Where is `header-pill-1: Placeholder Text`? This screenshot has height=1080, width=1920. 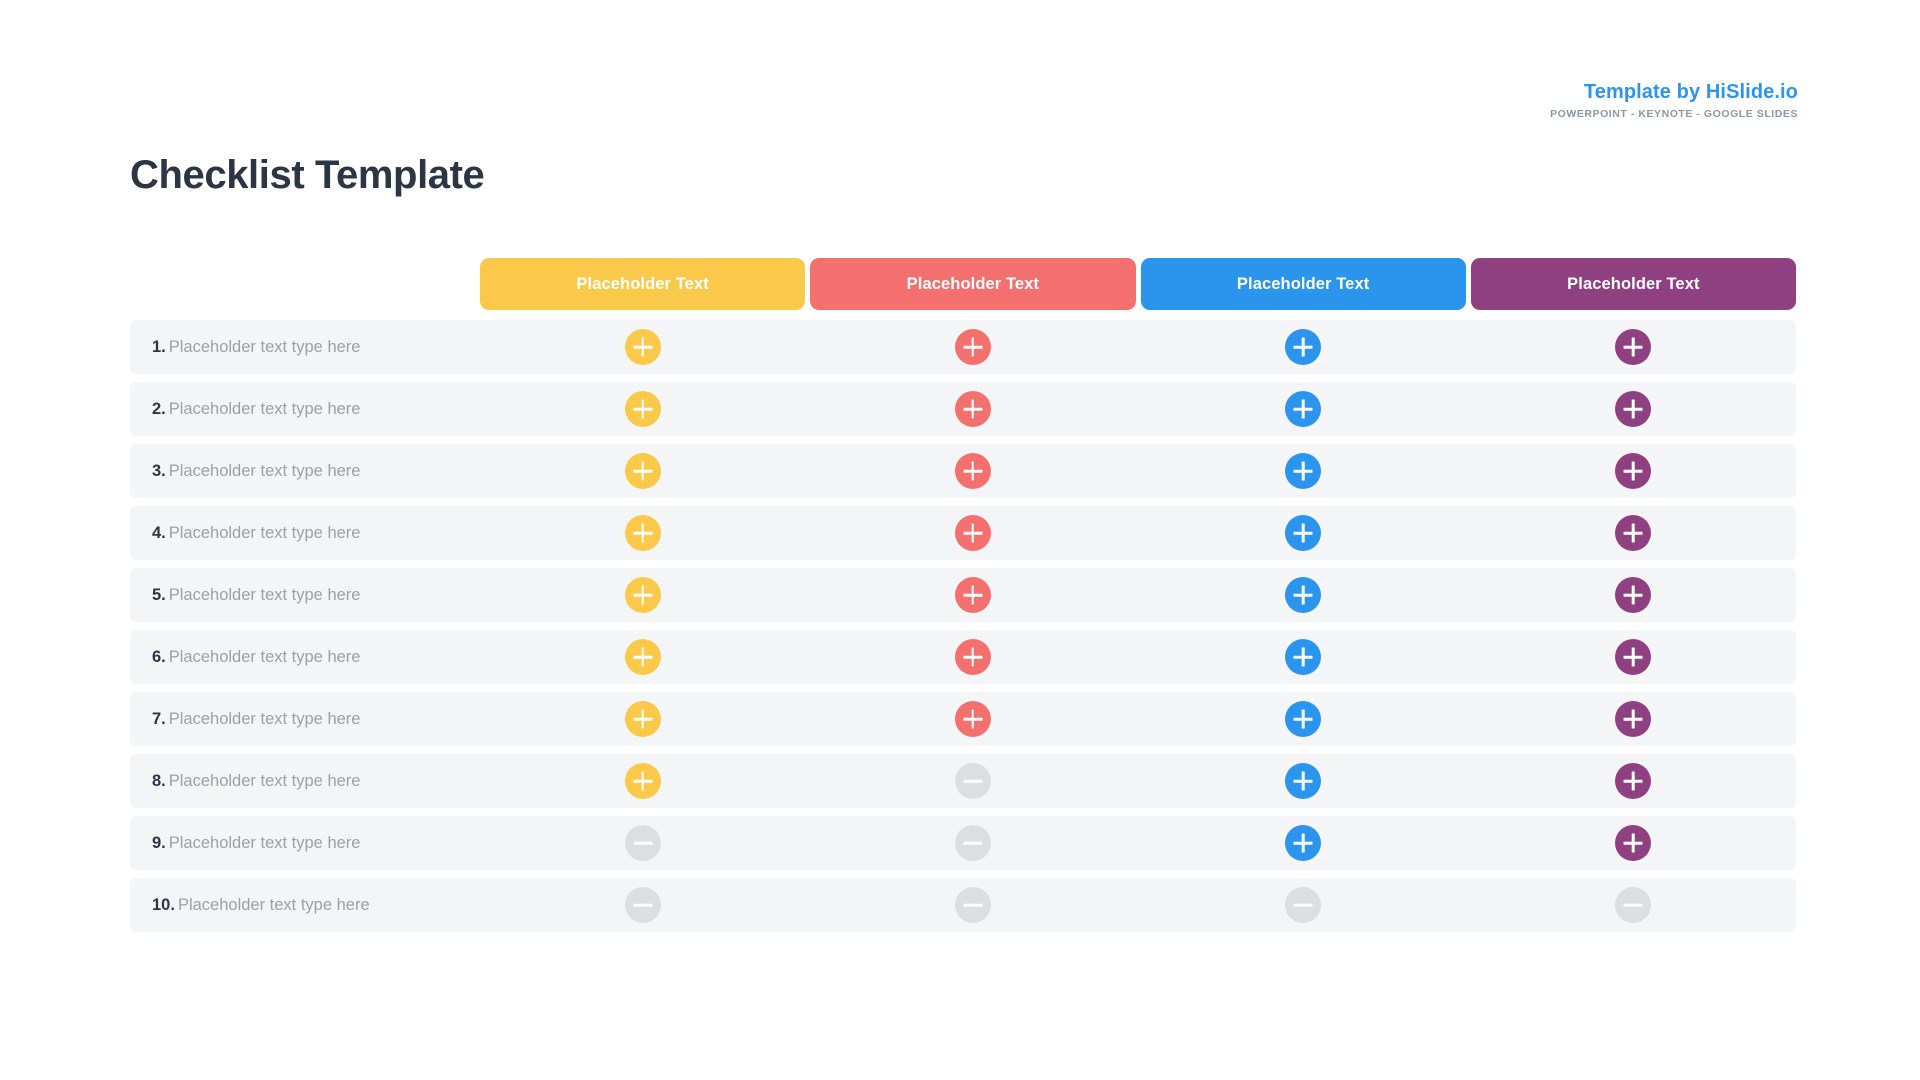 header-pill-1: Placeholder Text is located at coordinates (643, 284).